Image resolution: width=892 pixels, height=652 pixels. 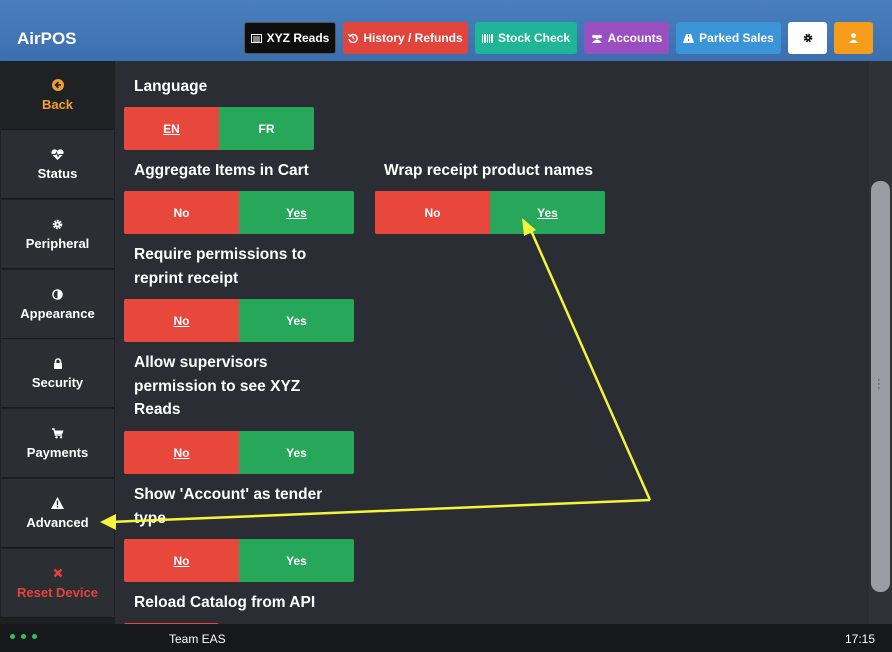 I want to click on sidebar-item-payments: Payments, so click(x=57, y=443).